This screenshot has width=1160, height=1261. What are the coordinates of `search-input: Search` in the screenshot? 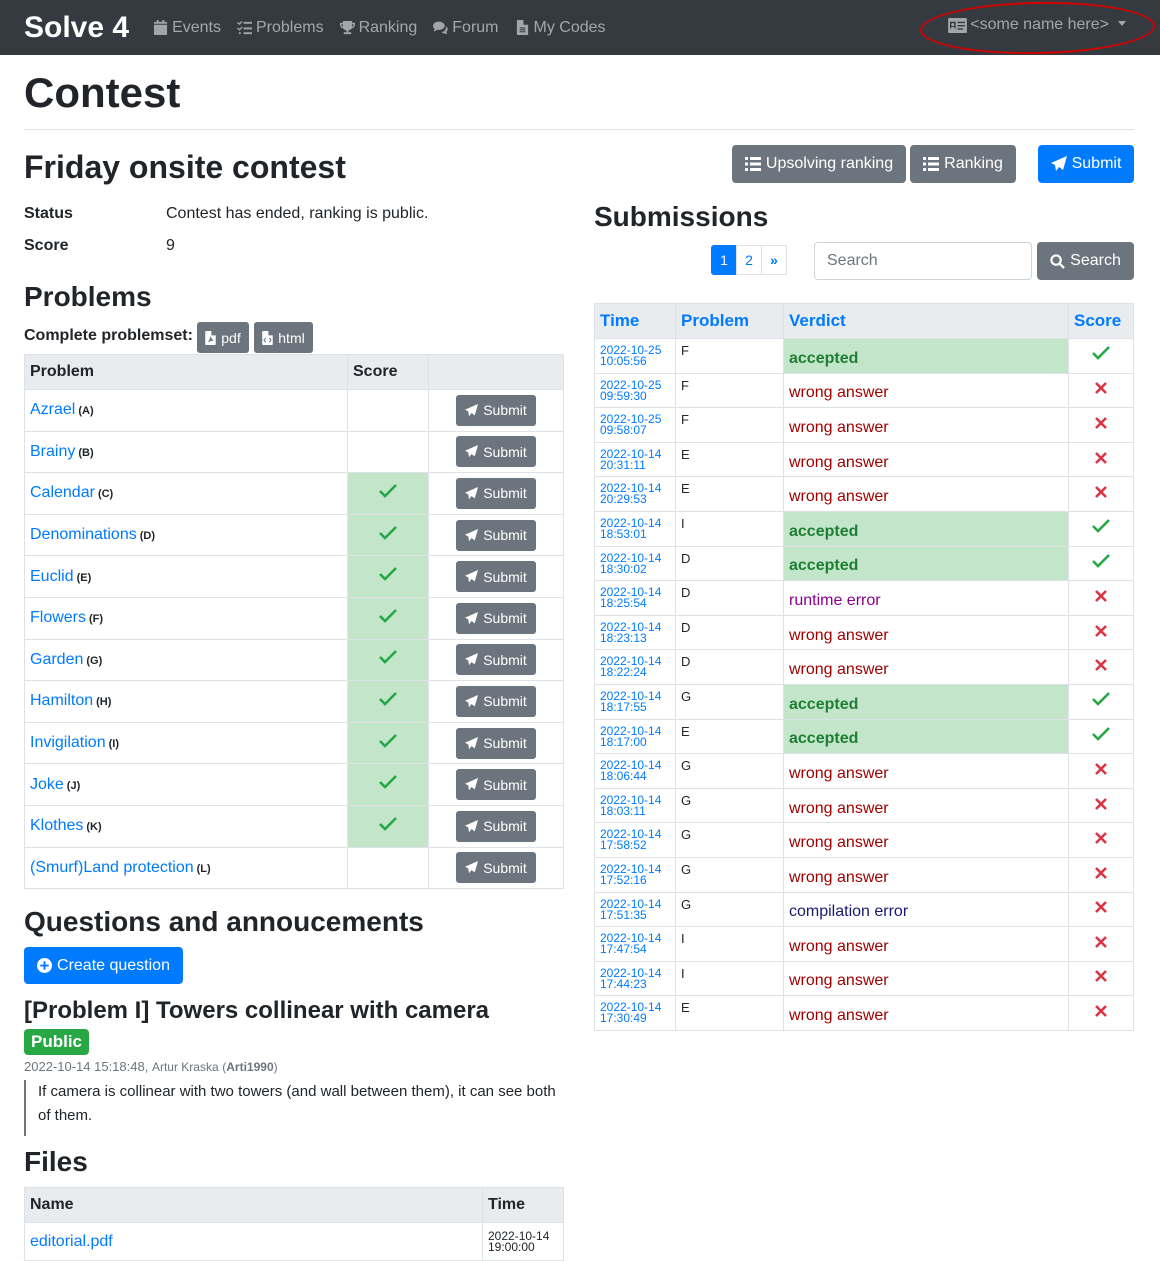 It's located at (923, 261).